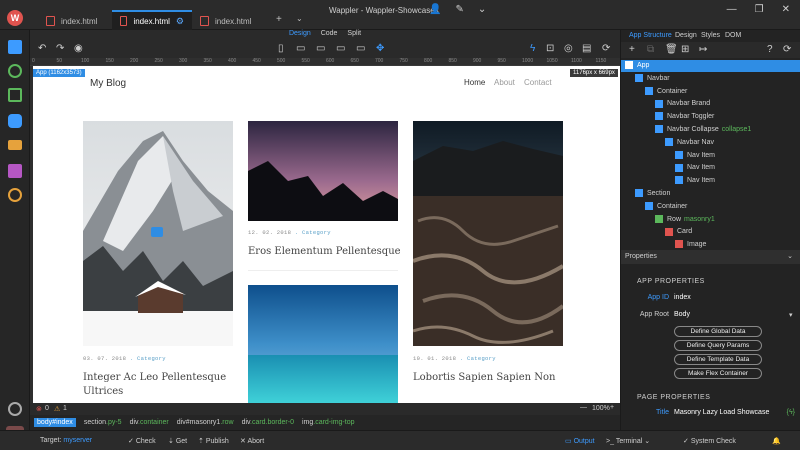  What do you see at coordinates (710, 194) in the screenshot?
I see `tree-node: Section` at bounding box center [710, 194].